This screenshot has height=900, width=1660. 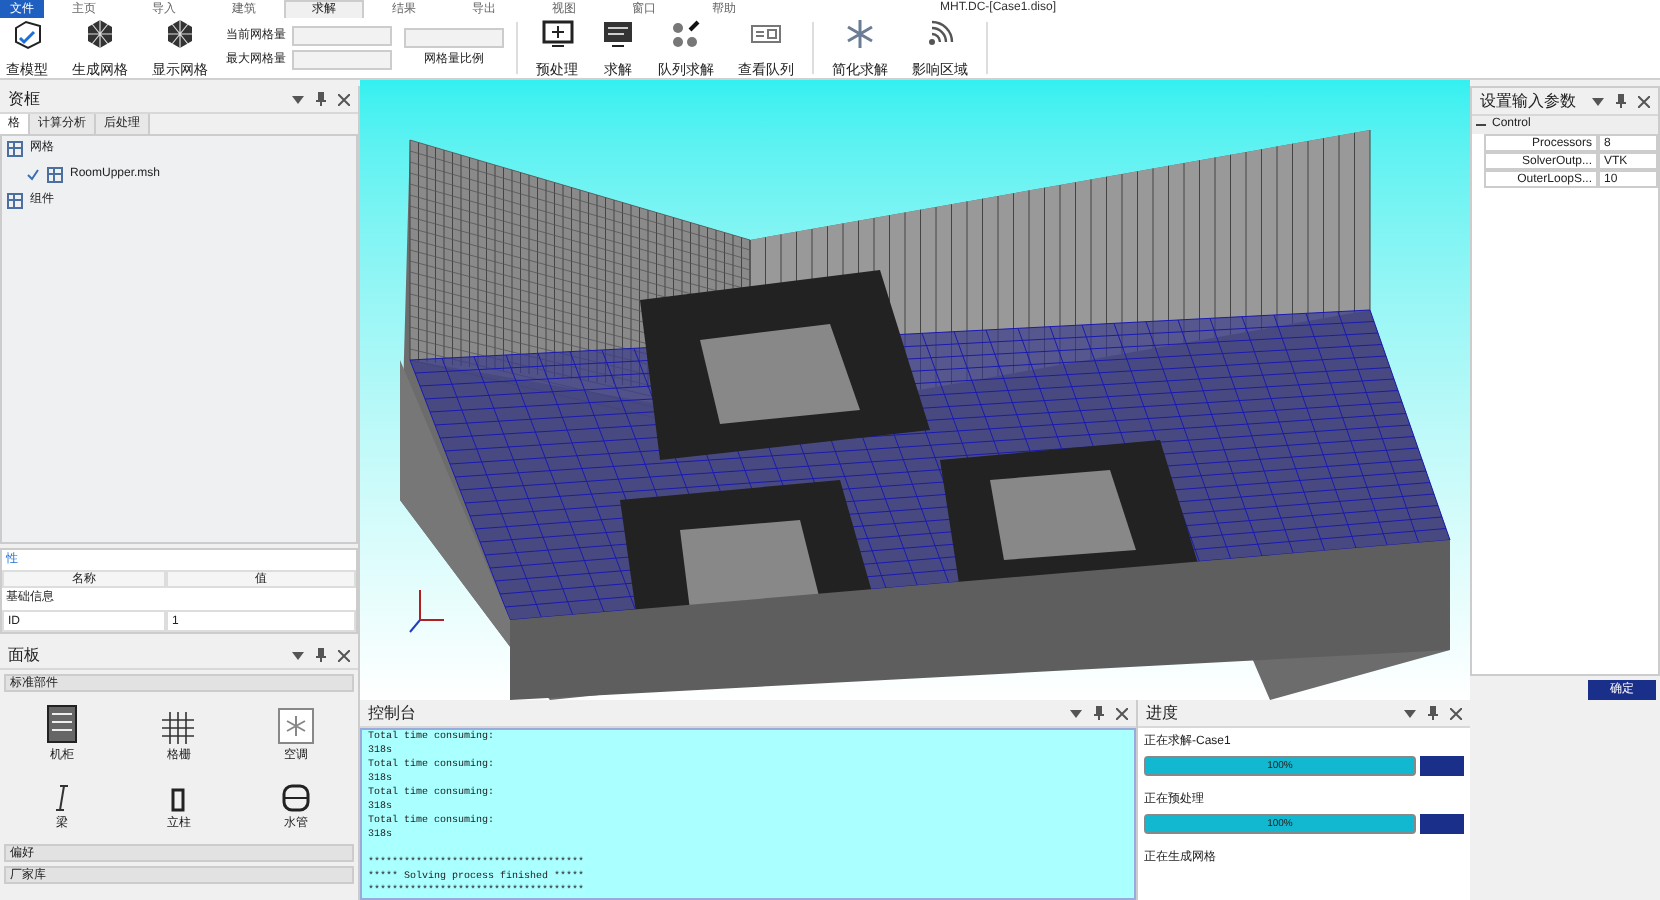 What do you see at coordinates (940, 34) in the screenshot?
I see `signal-icon` at bounding box center [940, 34].